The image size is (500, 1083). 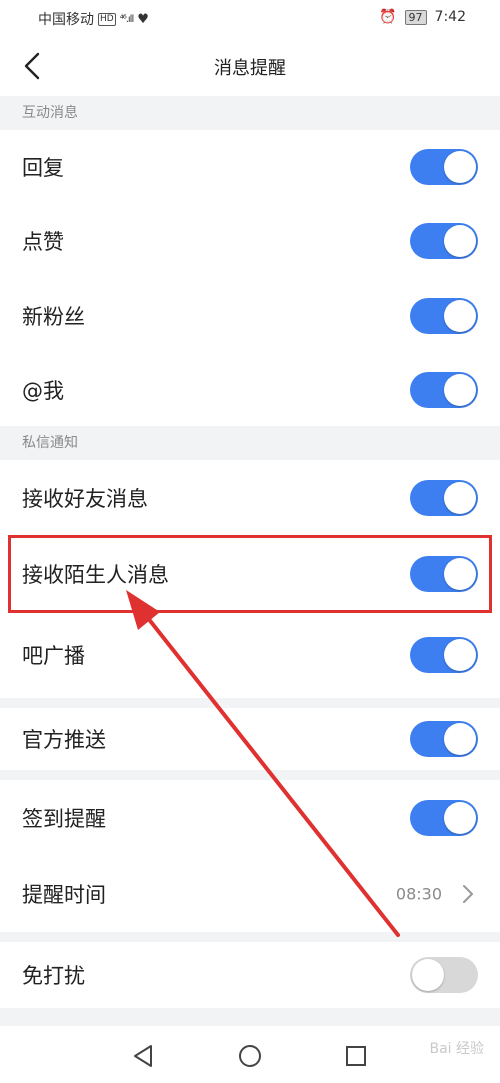 I want to click on setting-row-do-not-disturb: 免打扰, so click(x=250, y=975).